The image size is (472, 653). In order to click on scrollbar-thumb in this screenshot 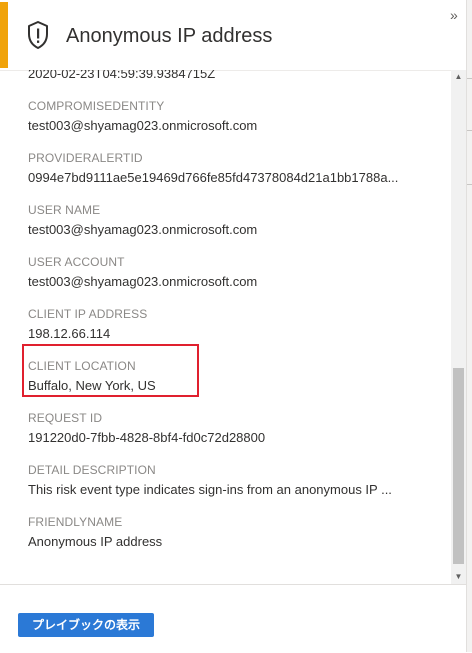, I will do `click(458, 466)`.